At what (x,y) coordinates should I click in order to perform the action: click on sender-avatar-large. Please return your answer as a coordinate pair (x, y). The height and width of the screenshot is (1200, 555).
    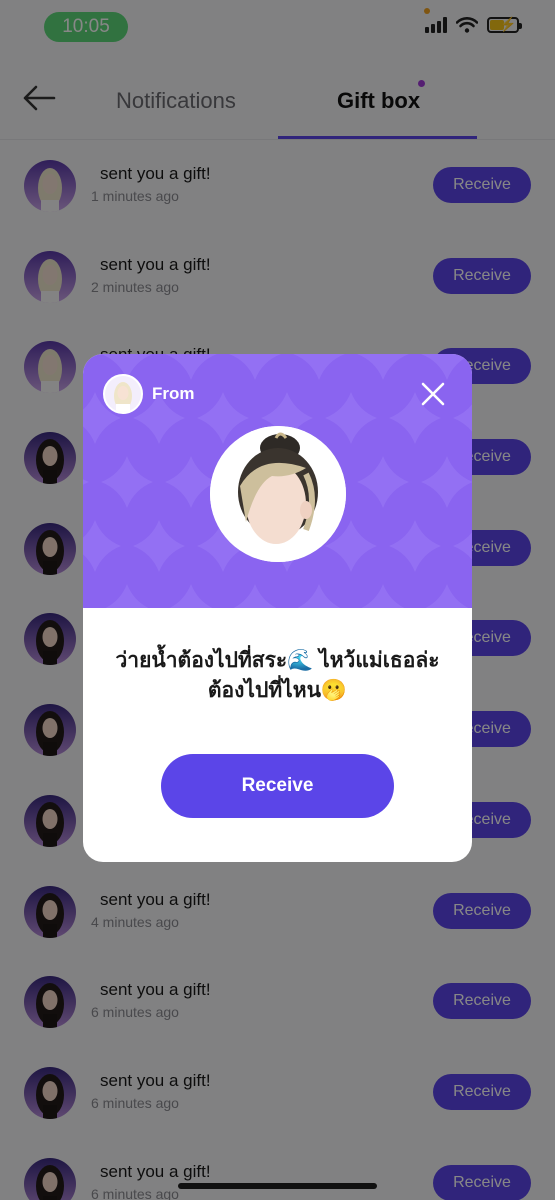
    Looking at the image, I should click on (278, 494).